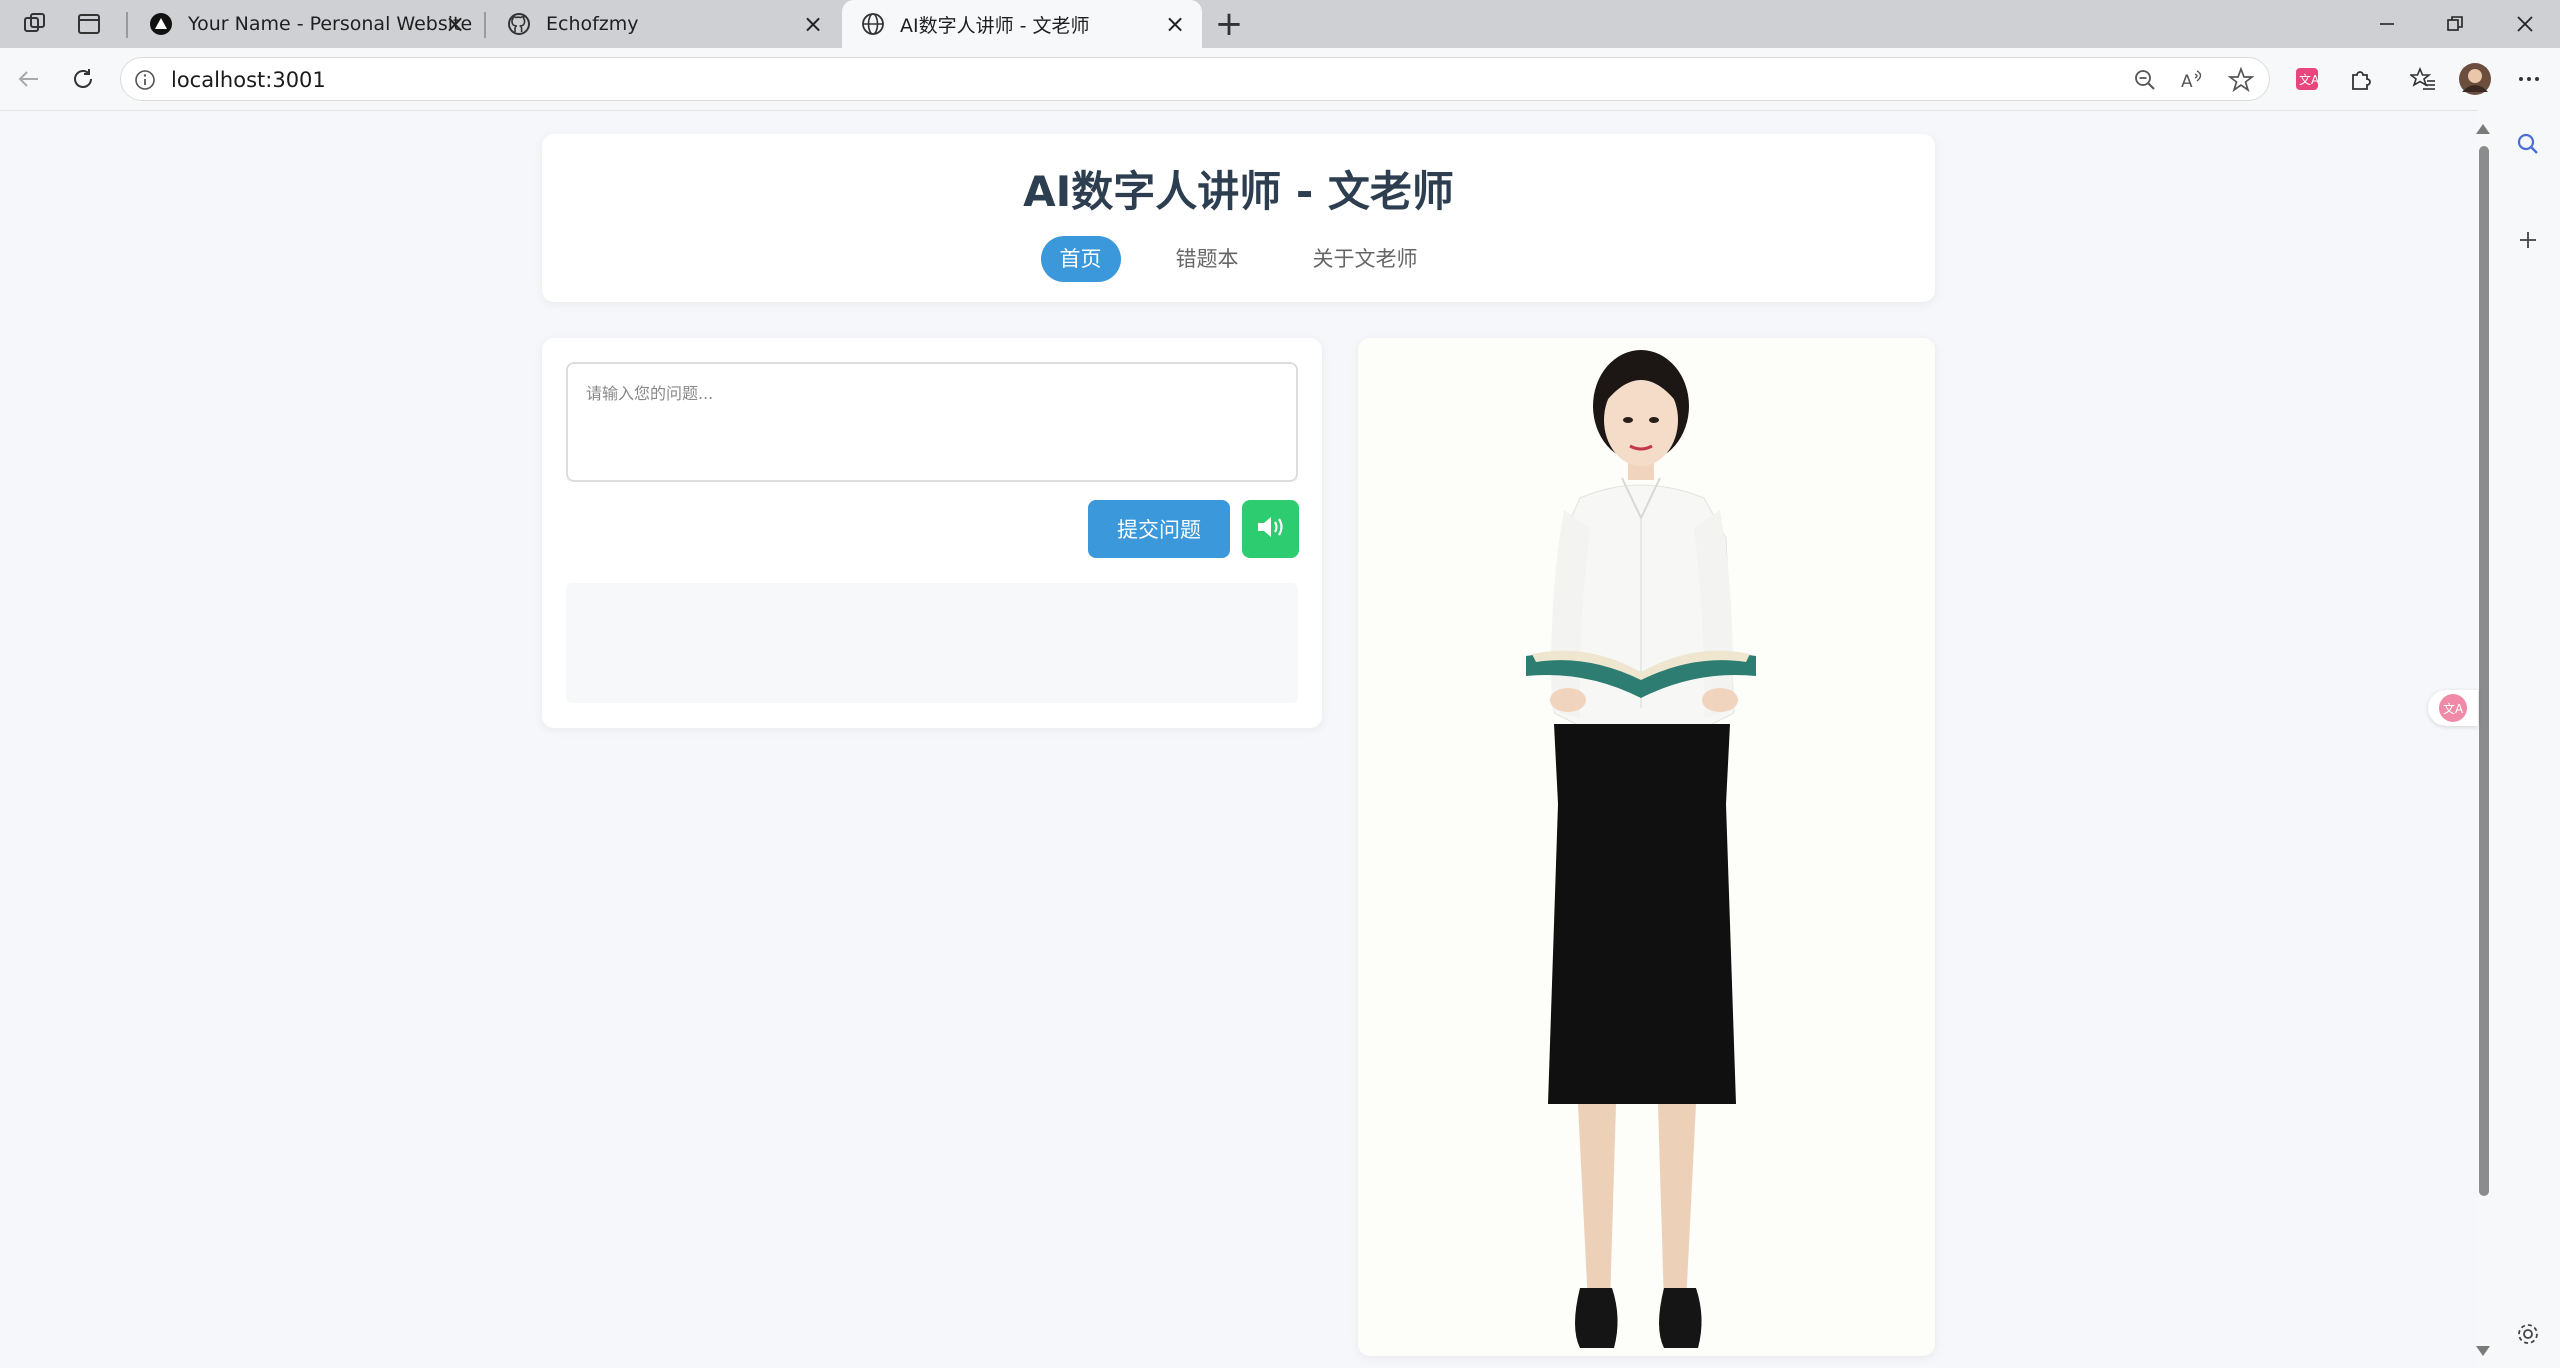 The width and height of the screenshot is (2560, 1368). I want to click on speaker-icon, so click(1271, 529).